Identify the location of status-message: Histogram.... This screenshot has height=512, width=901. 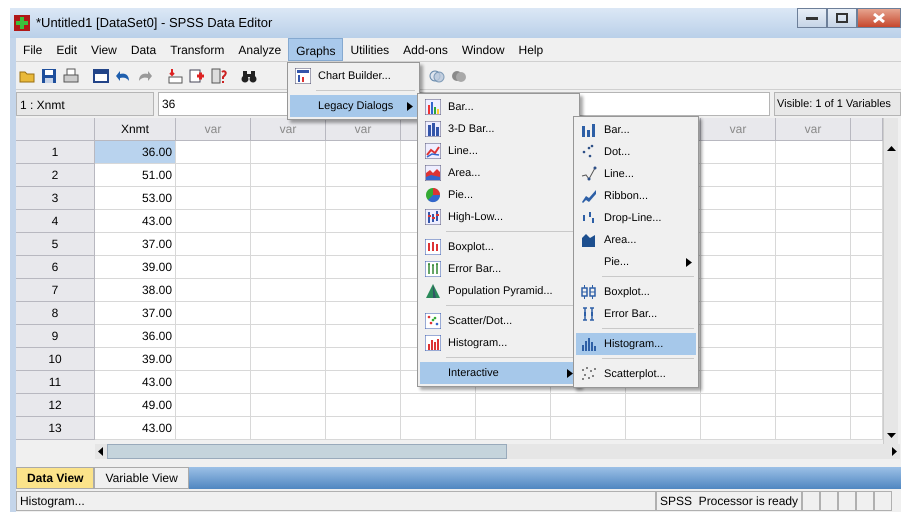
(336, 501).